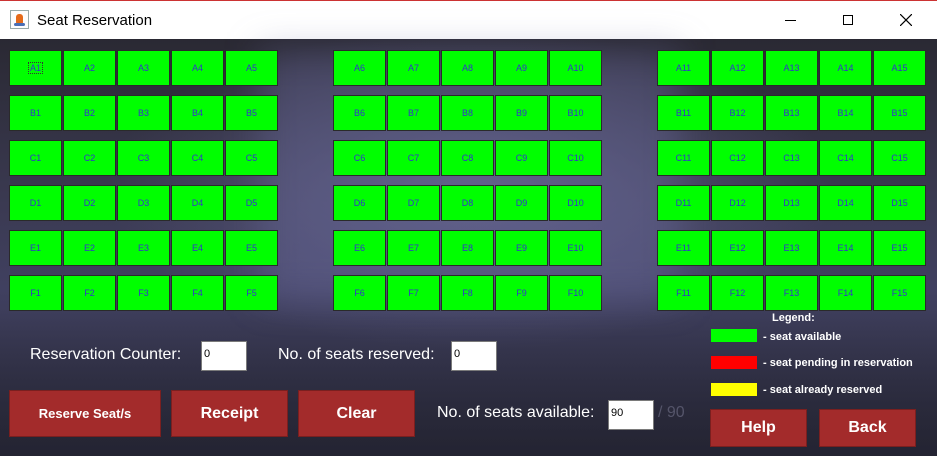 The height and width of the screenshot is (456, 937). What do you see at coordinates (359, 293) in the screenshot?
I see `seat-f6: F6` at bounding box center [359, 293].